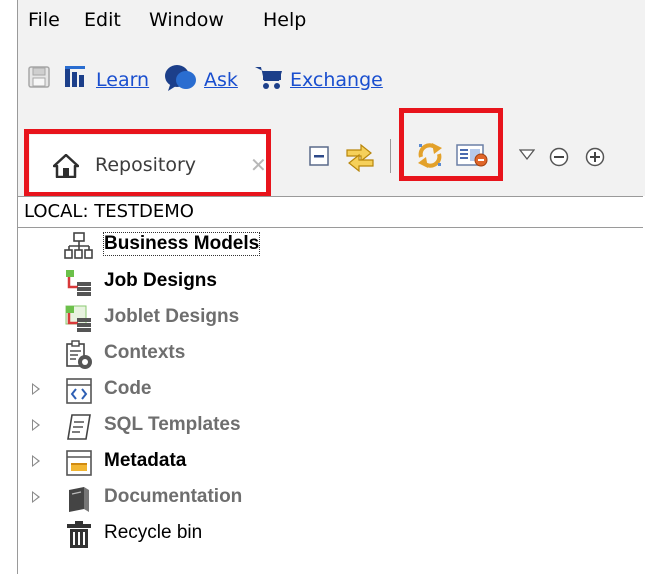 This screenshot has width=645, height=574. I want to click on highlight-box-actions, so click(451, 144).